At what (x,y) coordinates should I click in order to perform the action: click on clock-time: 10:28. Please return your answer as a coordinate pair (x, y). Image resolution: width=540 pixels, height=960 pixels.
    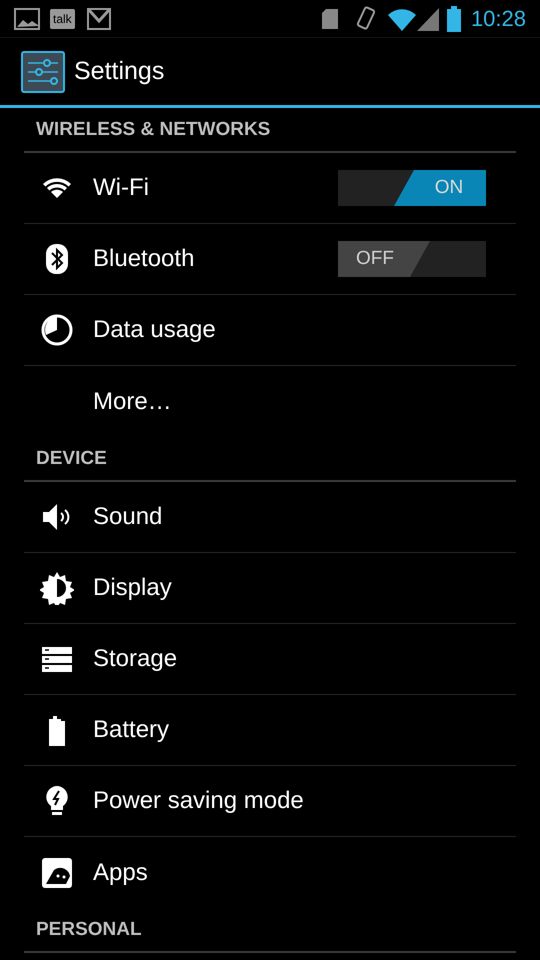
    Looking at the image, I should click on (498, 19).